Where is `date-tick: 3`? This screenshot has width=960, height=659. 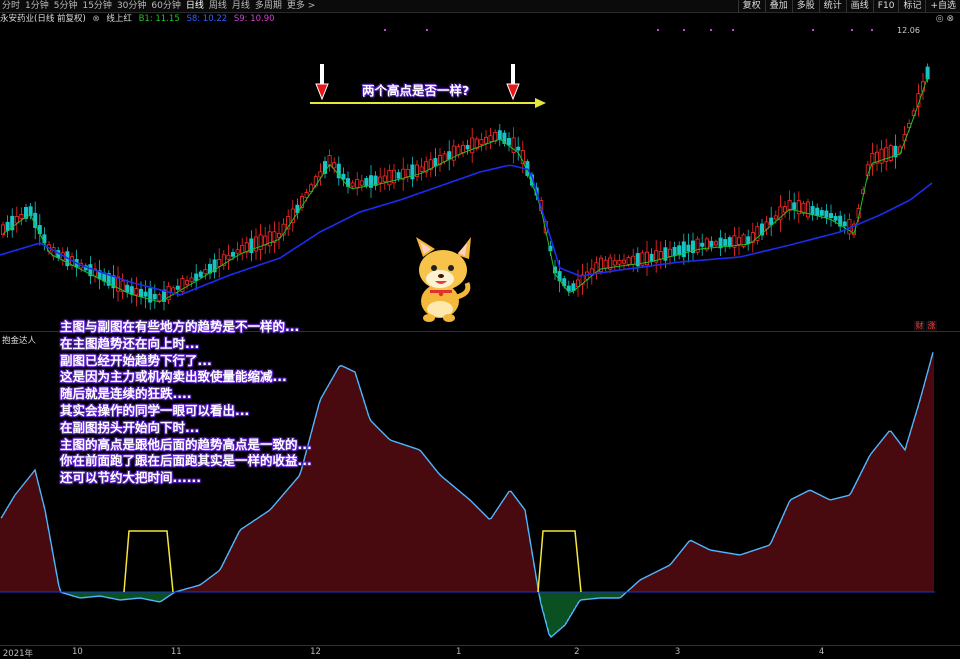
date-tick: 3 is located at coordinates (677, 652).